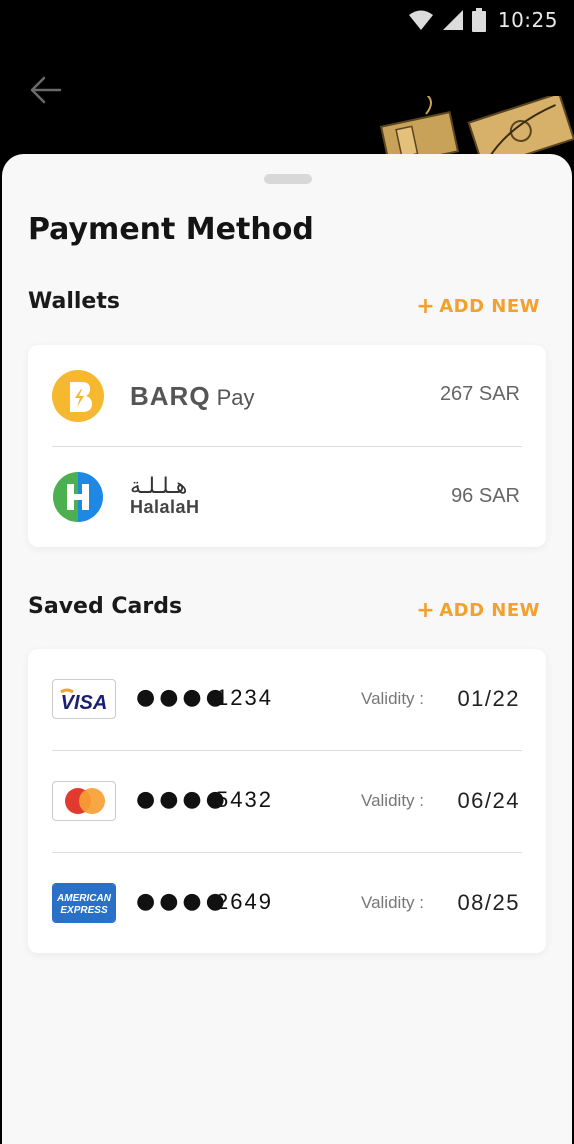 The height and width of the screenshot is (1144, 574). I want to click on baroq-pay-wordmark: BARQ Pay, so click(192, 396).